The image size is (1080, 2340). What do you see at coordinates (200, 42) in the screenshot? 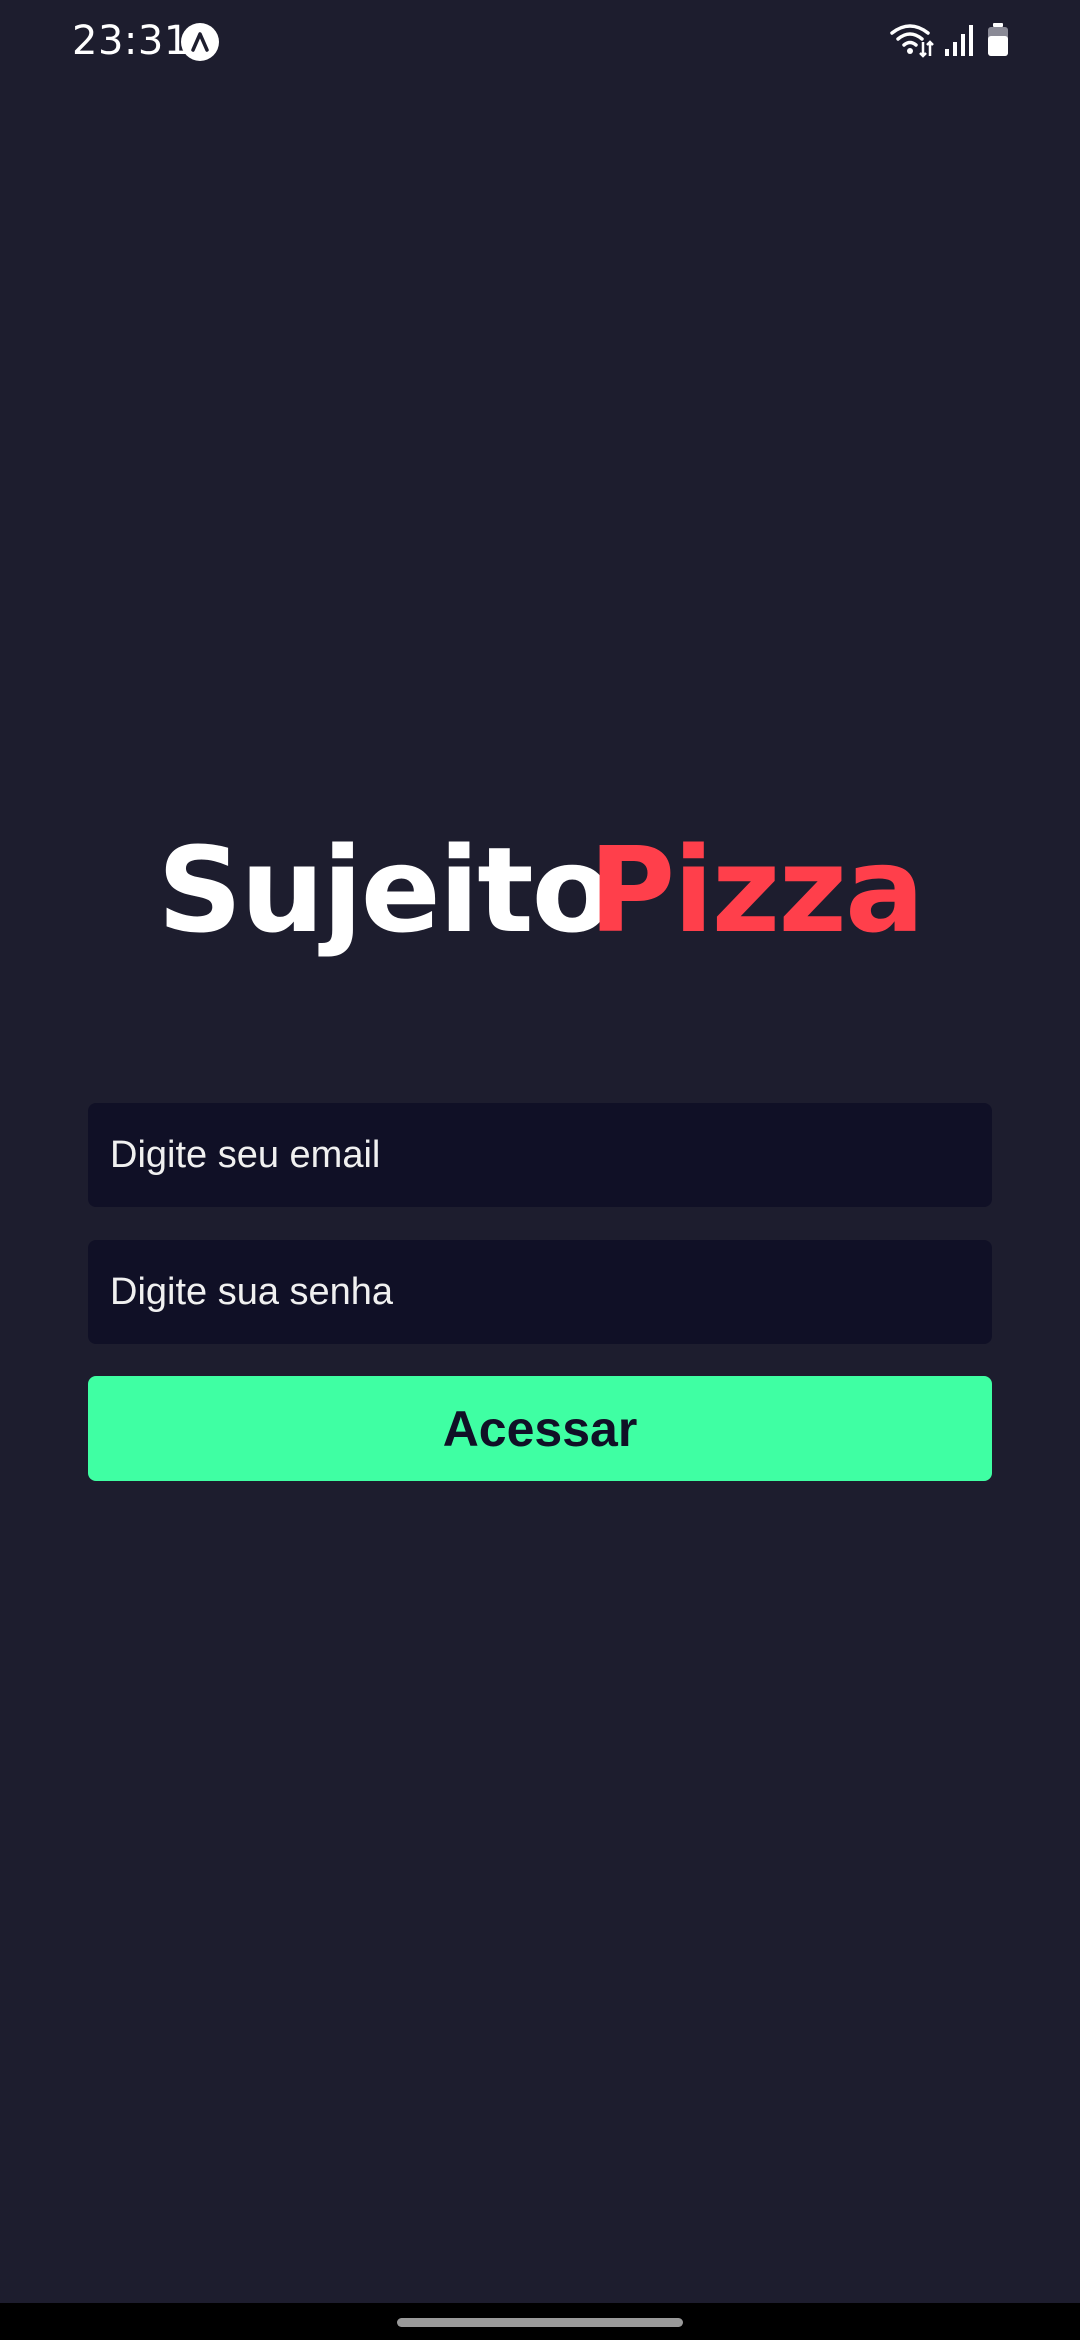
I see `expo-icon` at bounding box center [200, 42].